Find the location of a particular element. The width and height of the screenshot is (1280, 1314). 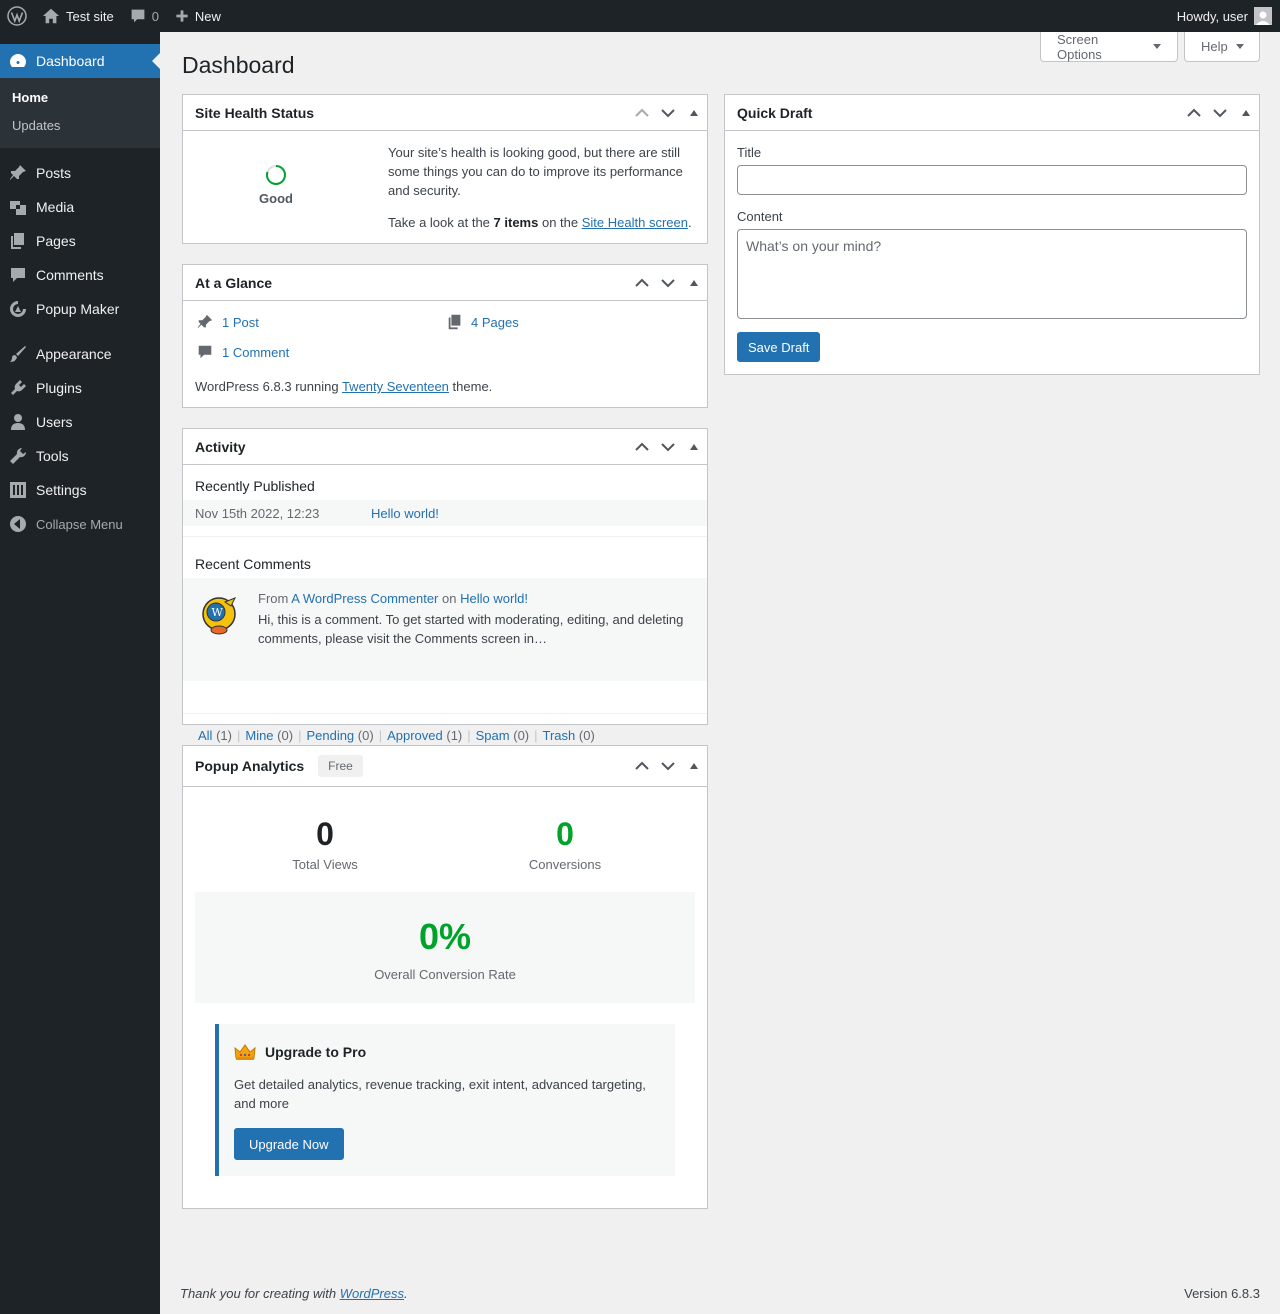

items-count: 7 items is located at coordinates (516, 222).